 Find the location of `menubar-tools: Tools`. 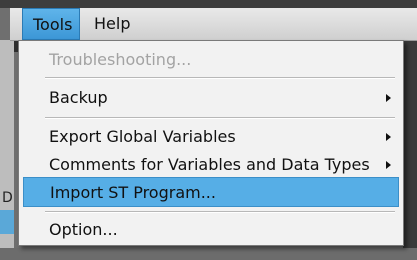

menubar-tools: Tools is located at coordinates (51, 24).